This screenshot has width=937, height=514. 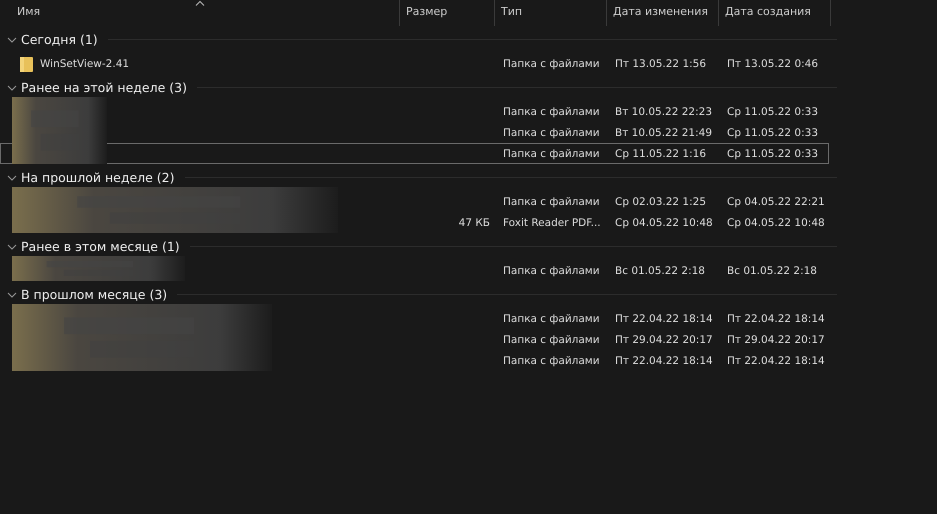 What do you see at coordinates (468, 246) in the screenshot?
I see `group-header: Ранее в этом месяце (1)` at bounding box center [468, 246].